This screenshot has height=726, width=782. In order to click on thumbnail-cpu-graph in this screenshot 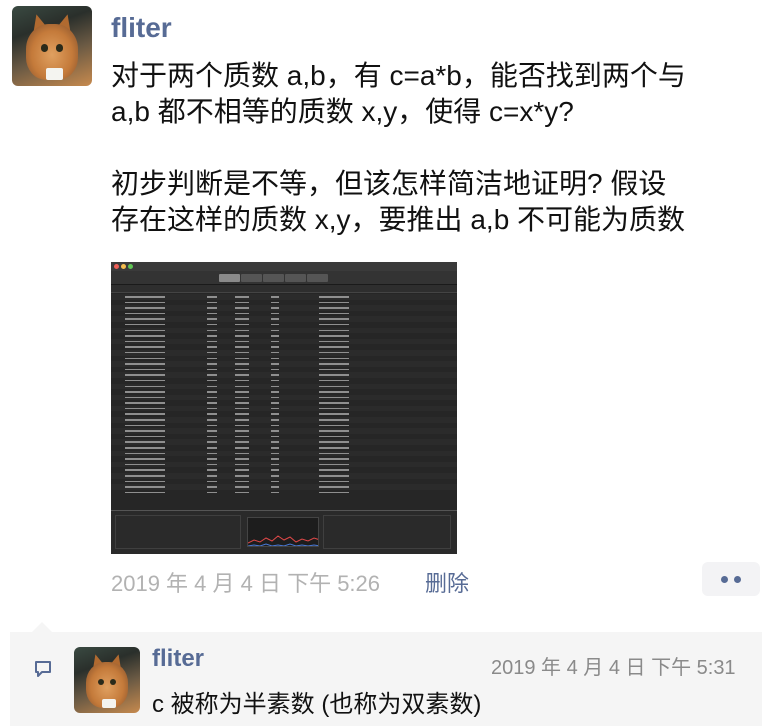, I will do `click(283, 532)`.